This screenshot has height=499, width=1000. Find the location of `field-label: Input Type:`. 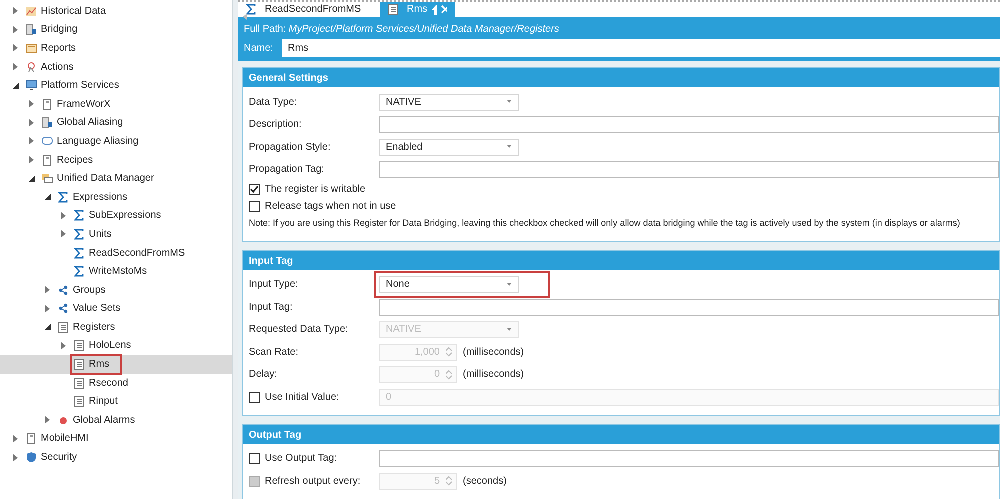

field-label: Input Type: is located at coordinates (274, 285).